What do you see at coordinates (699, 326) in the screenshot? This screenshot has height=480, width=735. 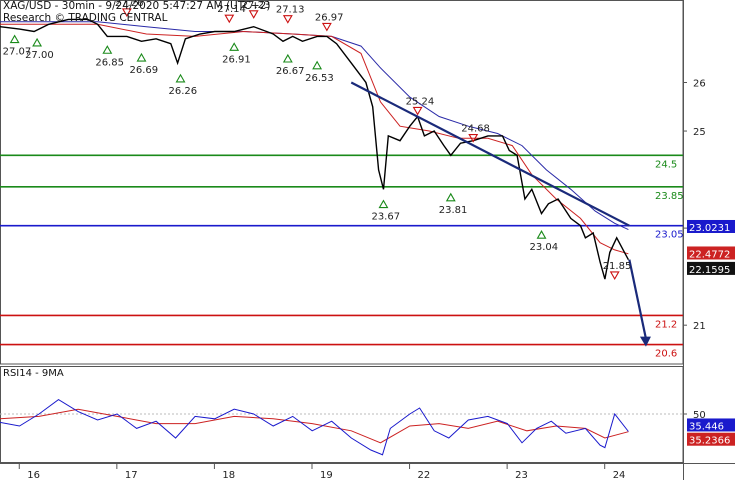 I see `y-tick-label: 21` at bounding box center [699, 326].